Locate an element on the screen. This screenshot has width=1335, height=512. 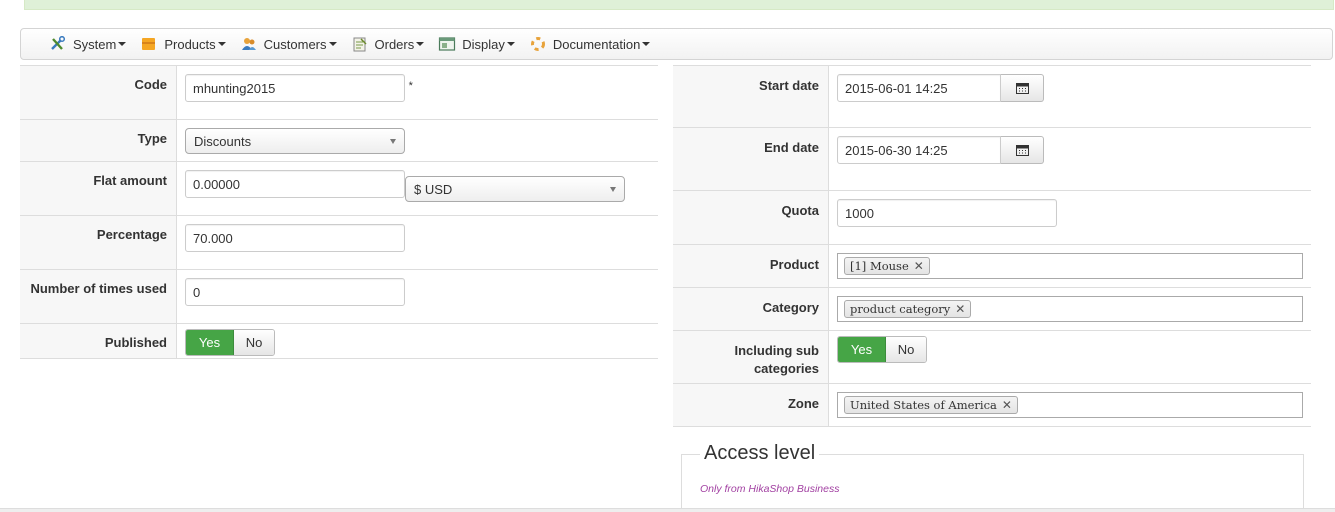
start-date-picker: 2015-06-01 14:25 is located at coordinates (940, 88).